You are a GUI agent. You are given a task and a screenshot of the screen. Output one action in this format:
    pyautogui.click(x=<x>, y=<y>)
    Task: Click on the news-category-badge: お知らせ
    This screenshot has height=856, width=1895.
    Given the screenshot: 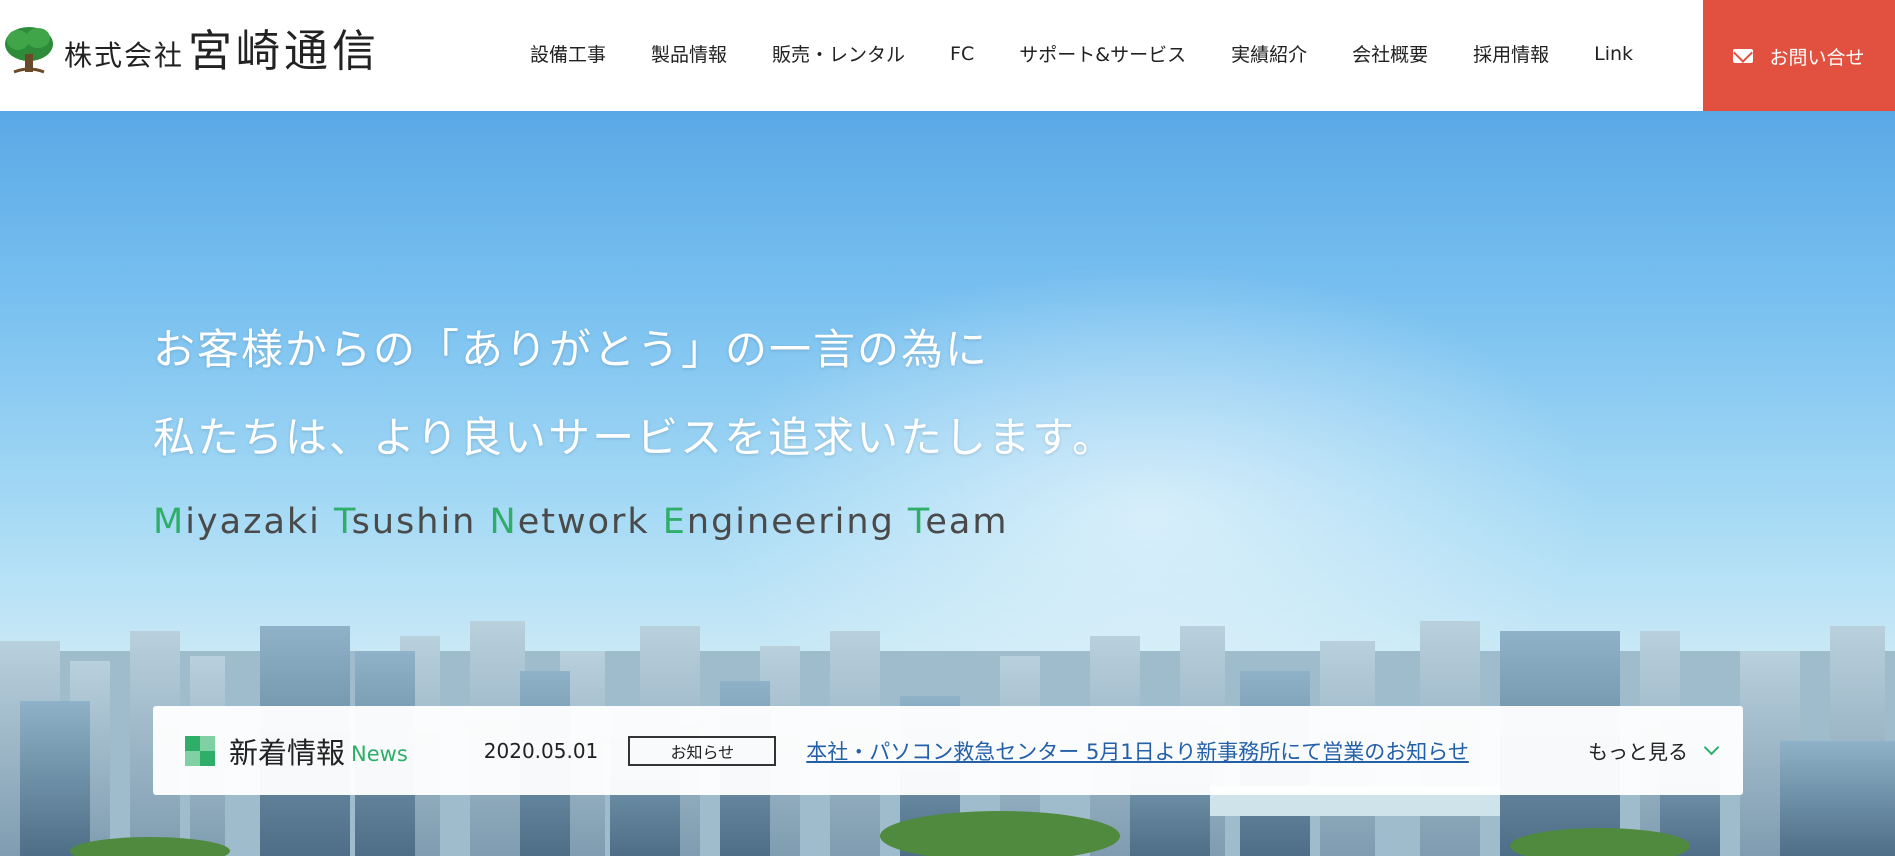 What is the action you would take?
    pyautogui.click(x=702, y=750)
    